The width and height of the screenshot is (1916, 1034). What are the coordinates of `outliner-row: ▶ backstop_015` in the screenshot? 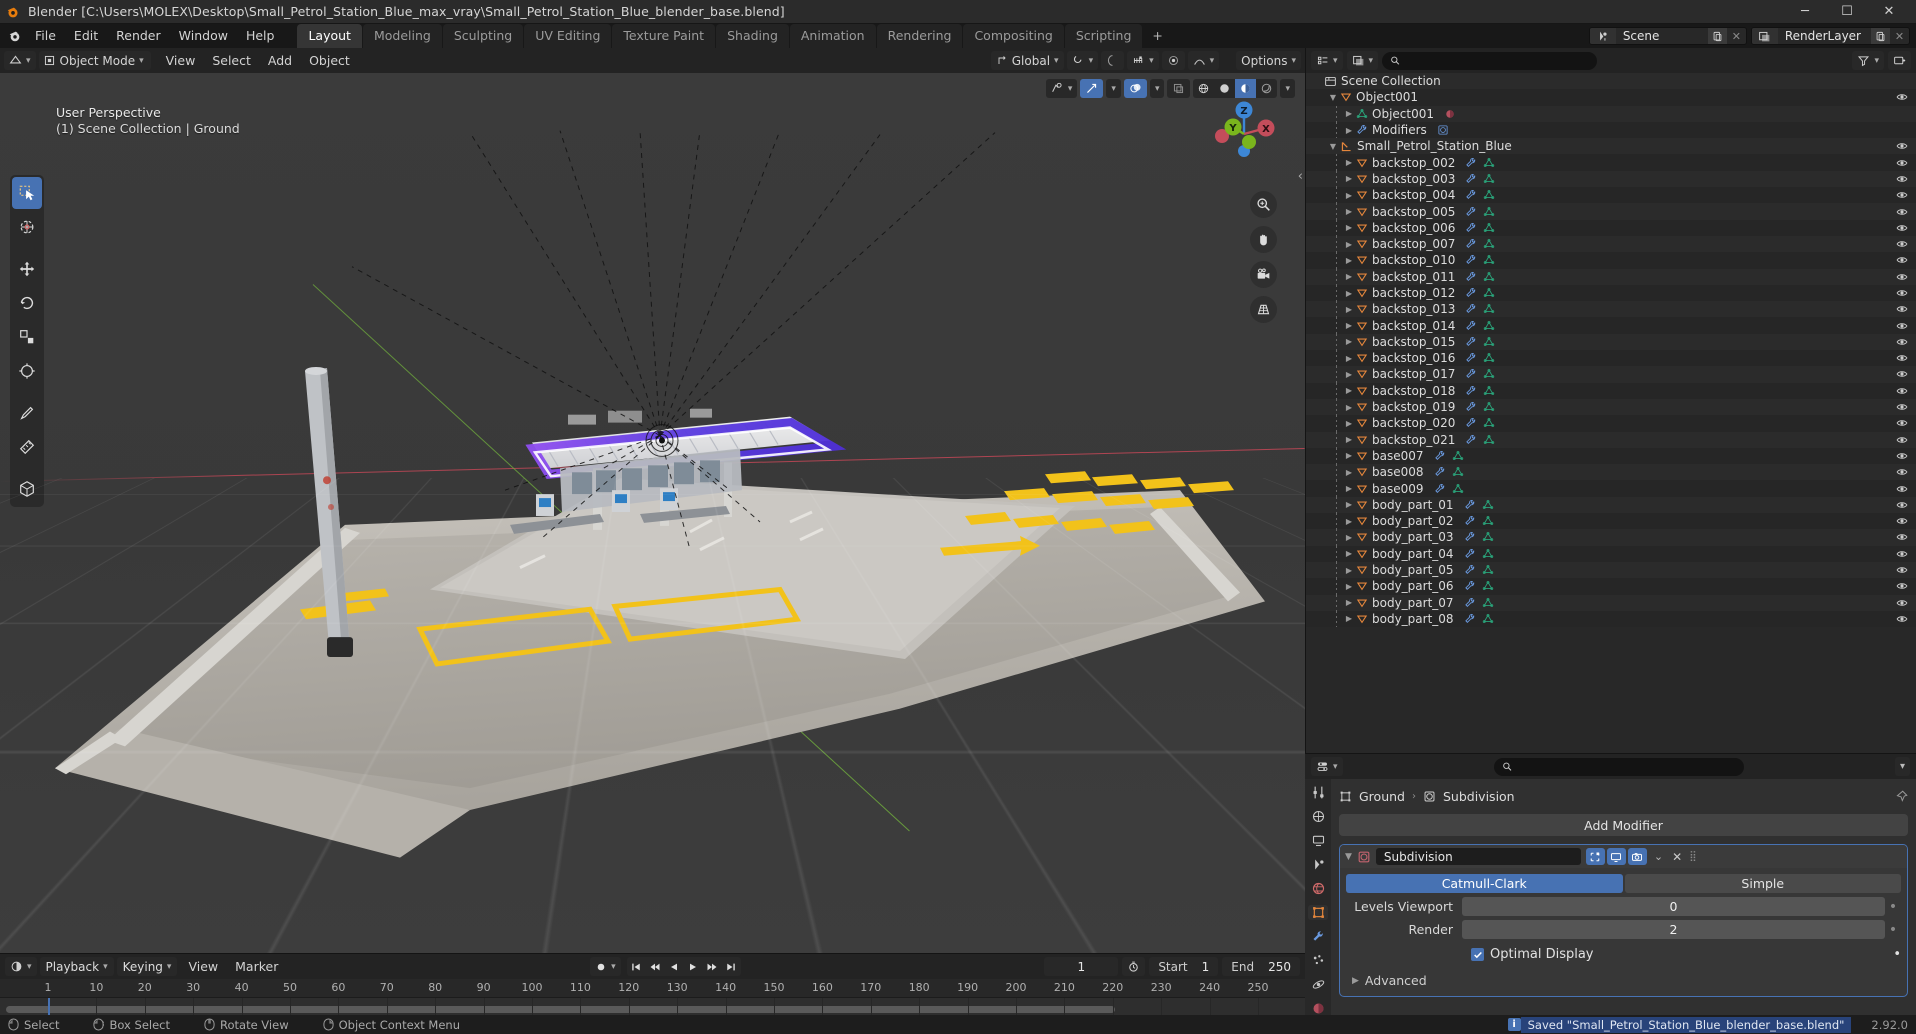 It's located at (1611, 342).